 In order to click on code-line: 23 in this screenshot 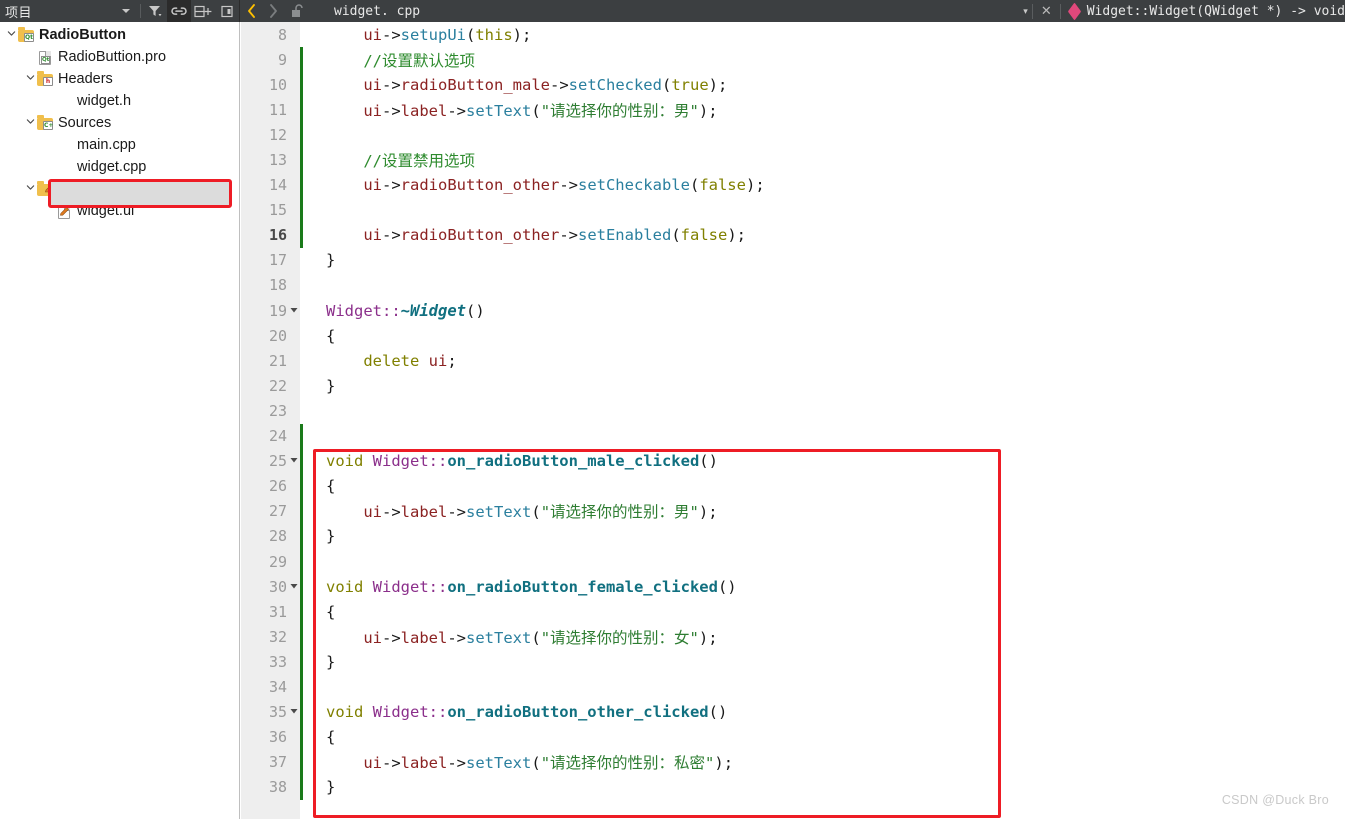, I will do `click(793, 410)`.